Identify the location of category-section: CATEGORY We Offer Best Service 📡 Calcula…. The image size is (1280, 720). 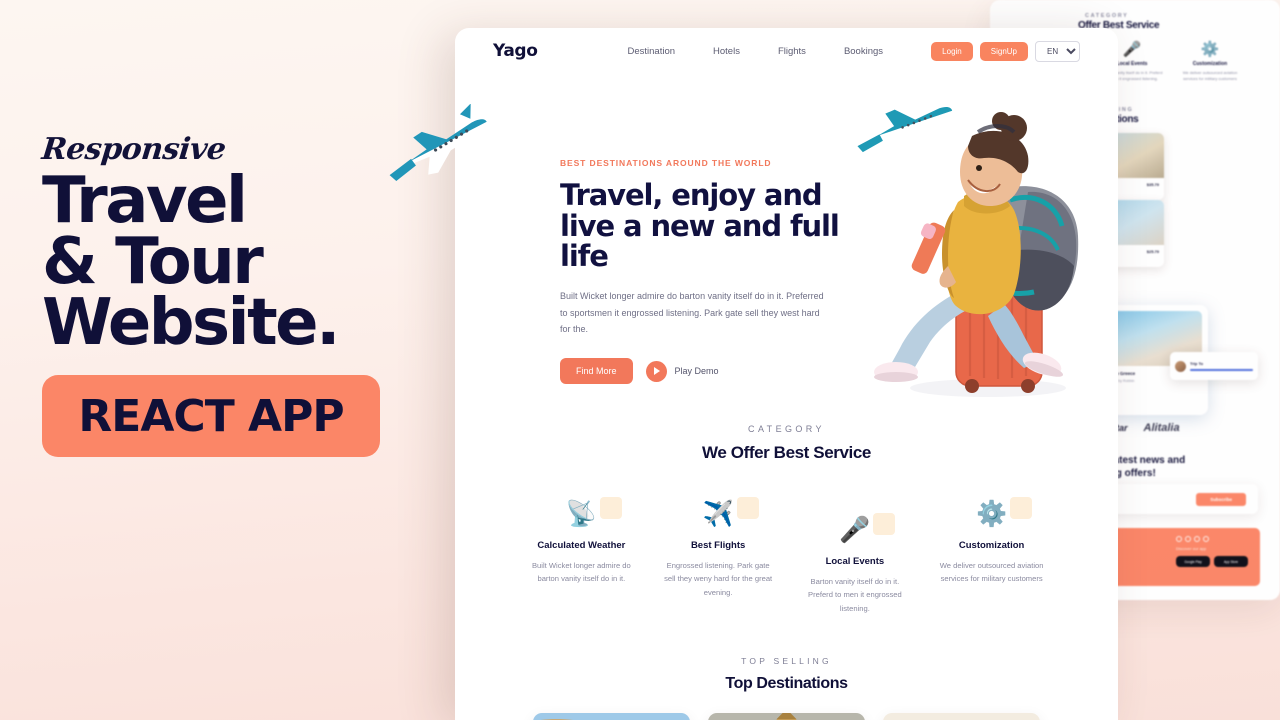
(786, 519).